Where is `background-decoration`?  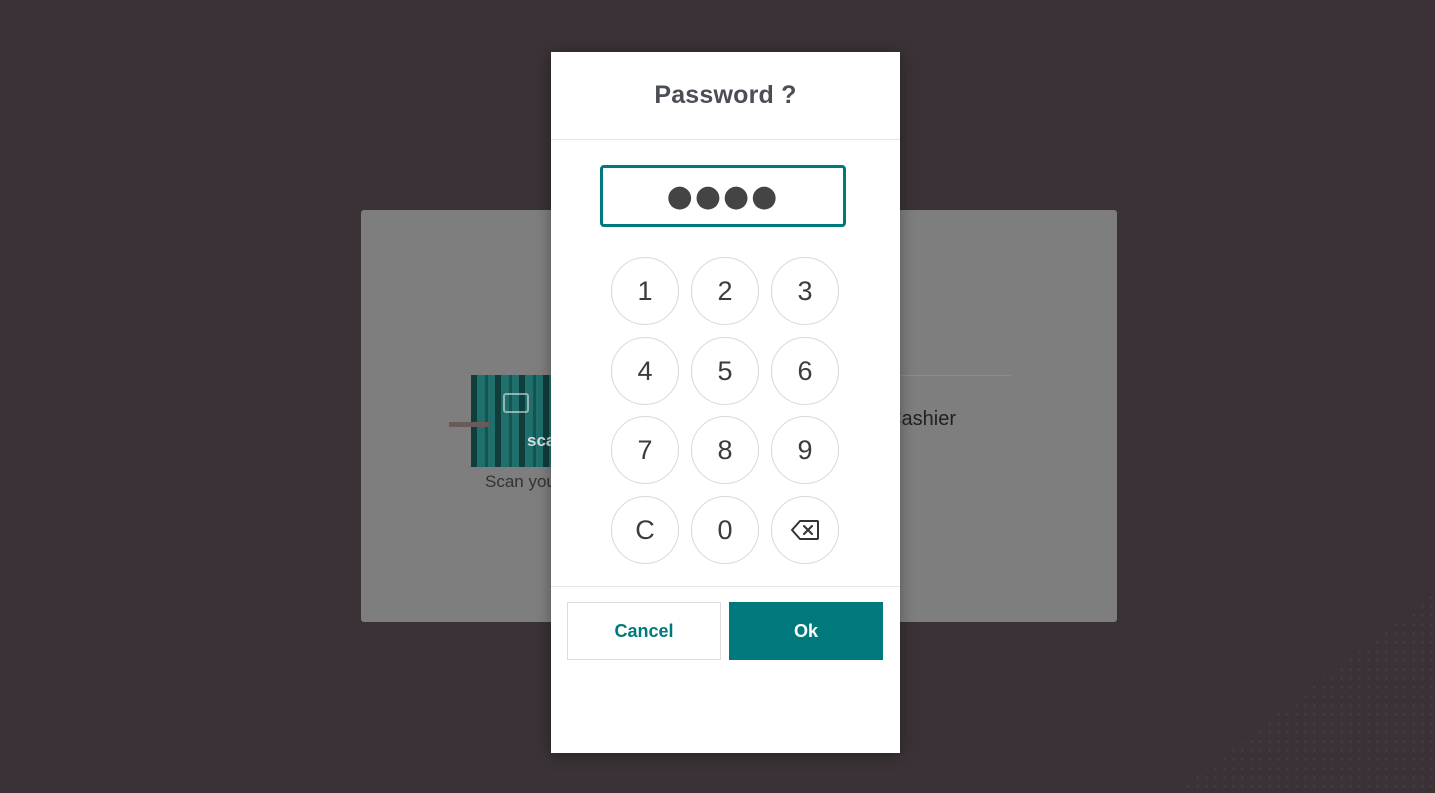
background-decoration is located at coordinates (1305, 693).